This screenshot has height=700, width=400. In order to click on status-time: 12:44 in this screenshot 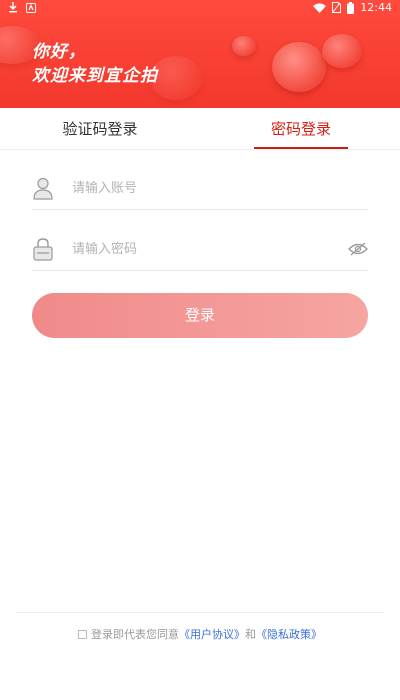, I will do `click(376, 7)`.